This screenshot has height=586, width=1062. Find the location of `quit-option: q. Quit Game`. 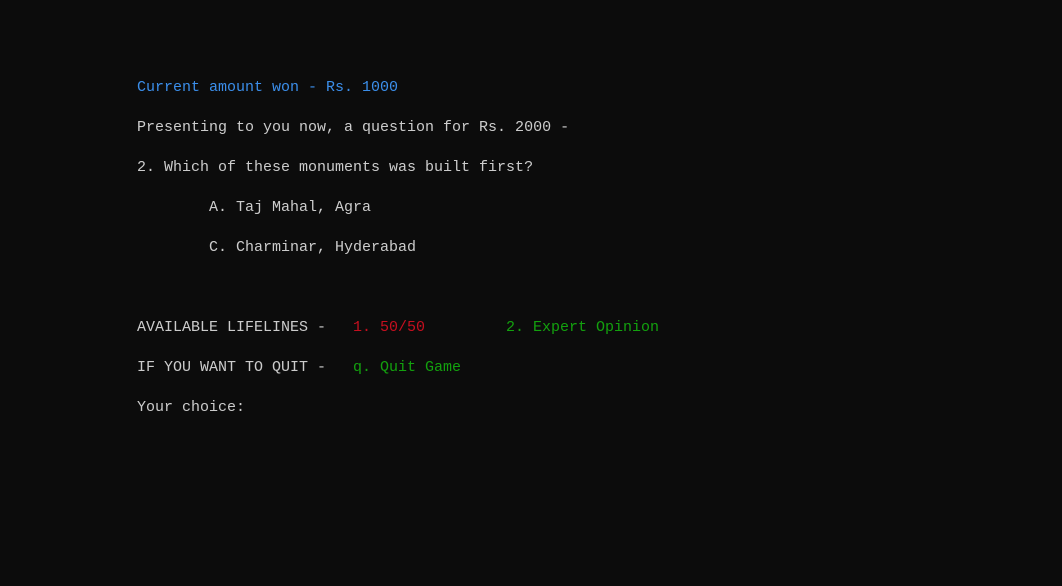

quit-option: q. Quit Game is located at coordinates (407, 367).